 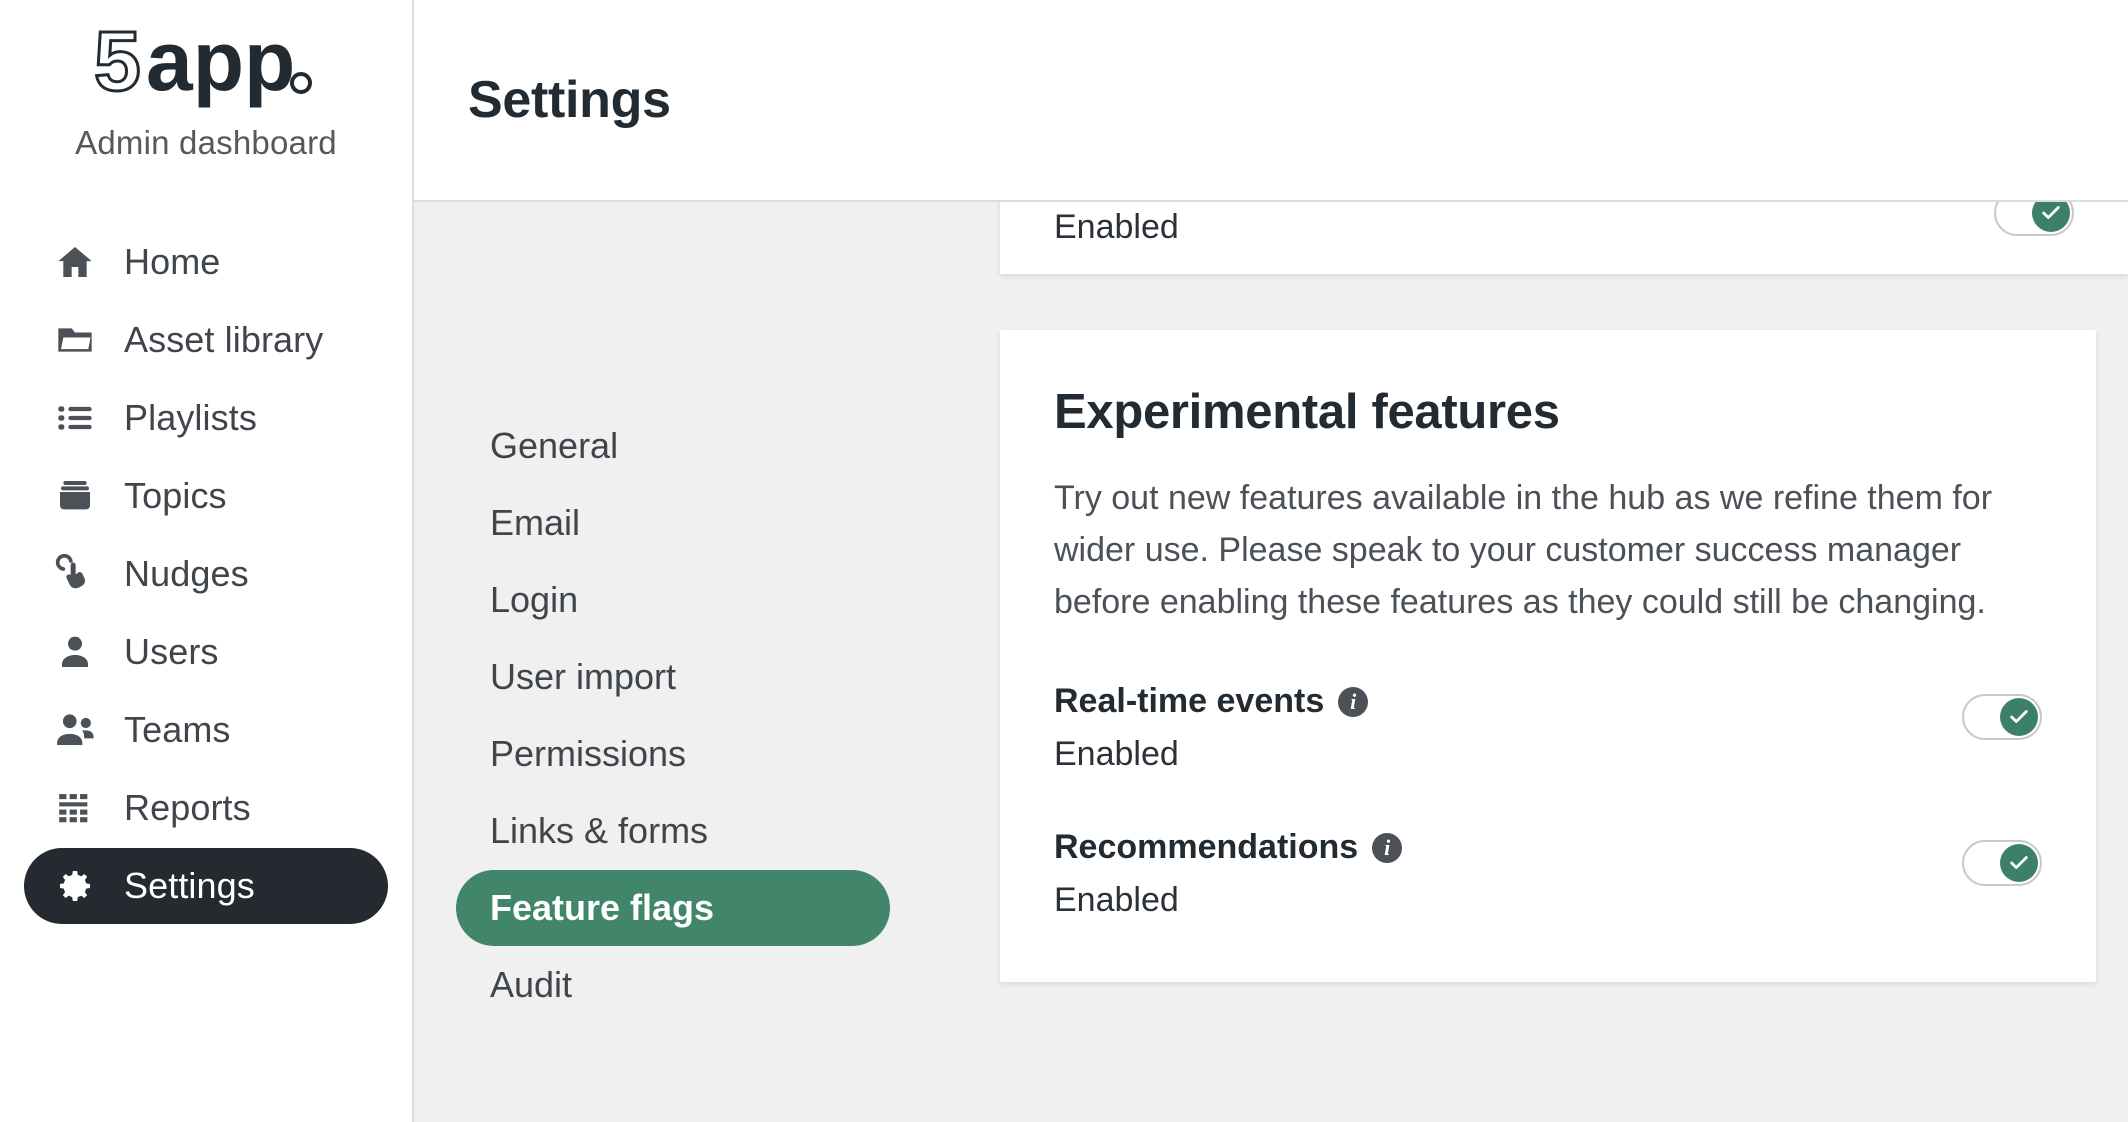 What do you see at coordinates (1206, 847) in the screenshot?
I see `feature-flag-label: Recommendations` at bounding box center [1206, 847].